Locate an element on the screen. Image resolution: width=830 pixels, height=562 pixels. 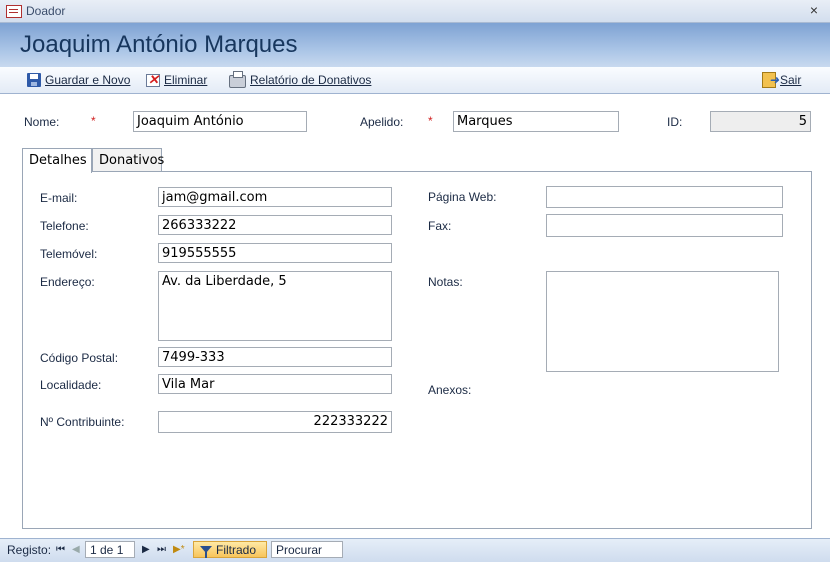
fax-label: Fax: is located at coordinates (440, 226).